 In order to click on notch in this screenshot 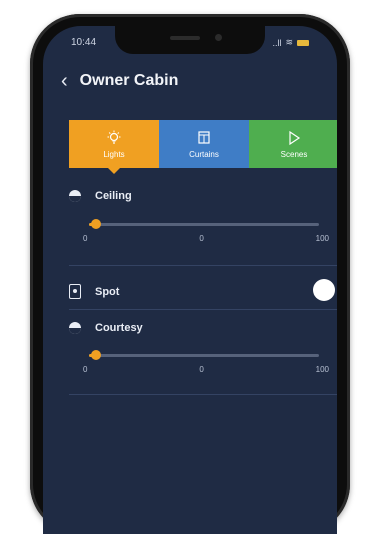, I will do `click(190, 40)`.